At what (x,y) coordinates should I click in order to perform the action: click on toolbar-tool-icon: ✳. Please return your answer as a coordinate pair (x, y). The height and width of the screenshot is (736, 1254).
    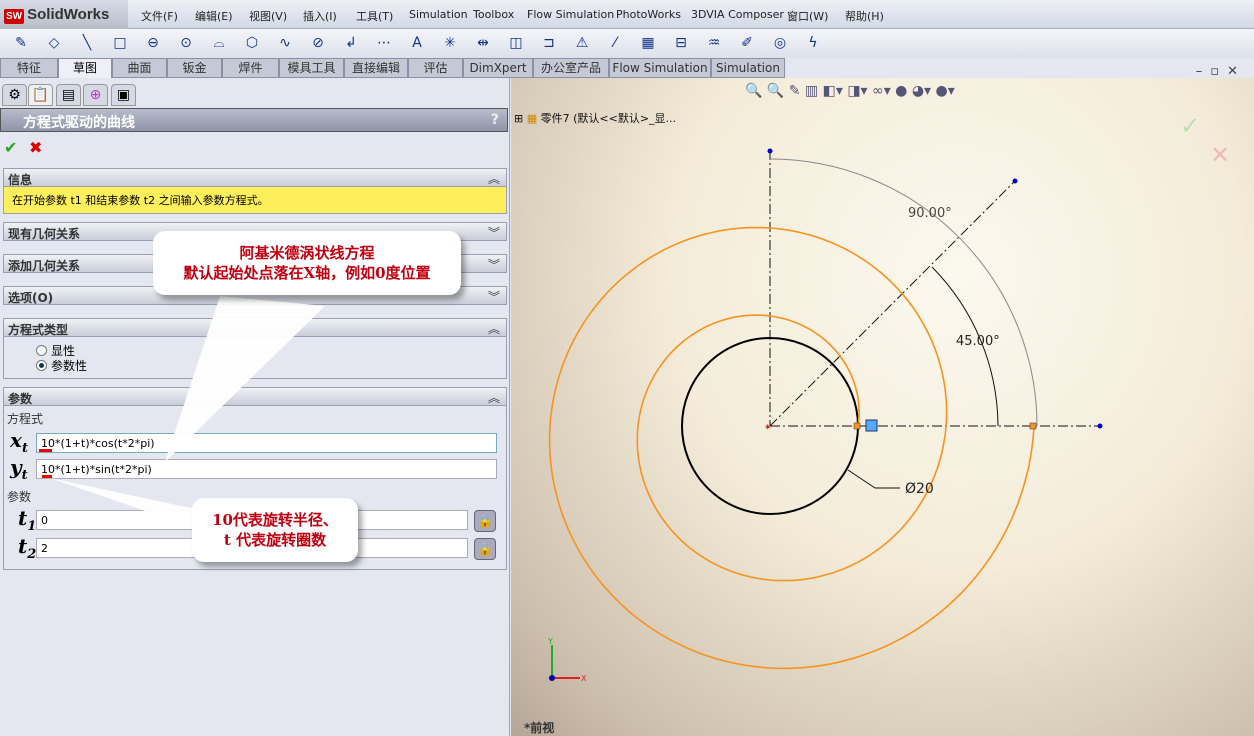
    Looking at the image, I should click on (450, 43).